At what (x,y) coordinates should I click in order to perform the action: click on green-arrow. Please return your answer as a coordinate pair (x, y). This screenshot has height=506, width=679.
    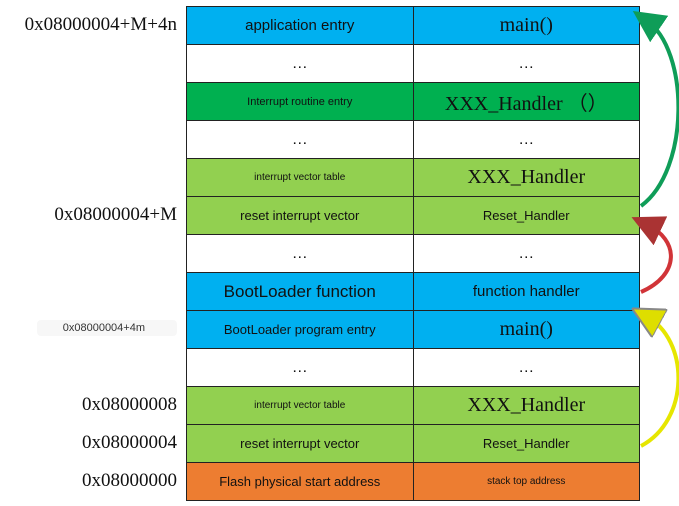
    Looking at the image, I should click on (655, 109).